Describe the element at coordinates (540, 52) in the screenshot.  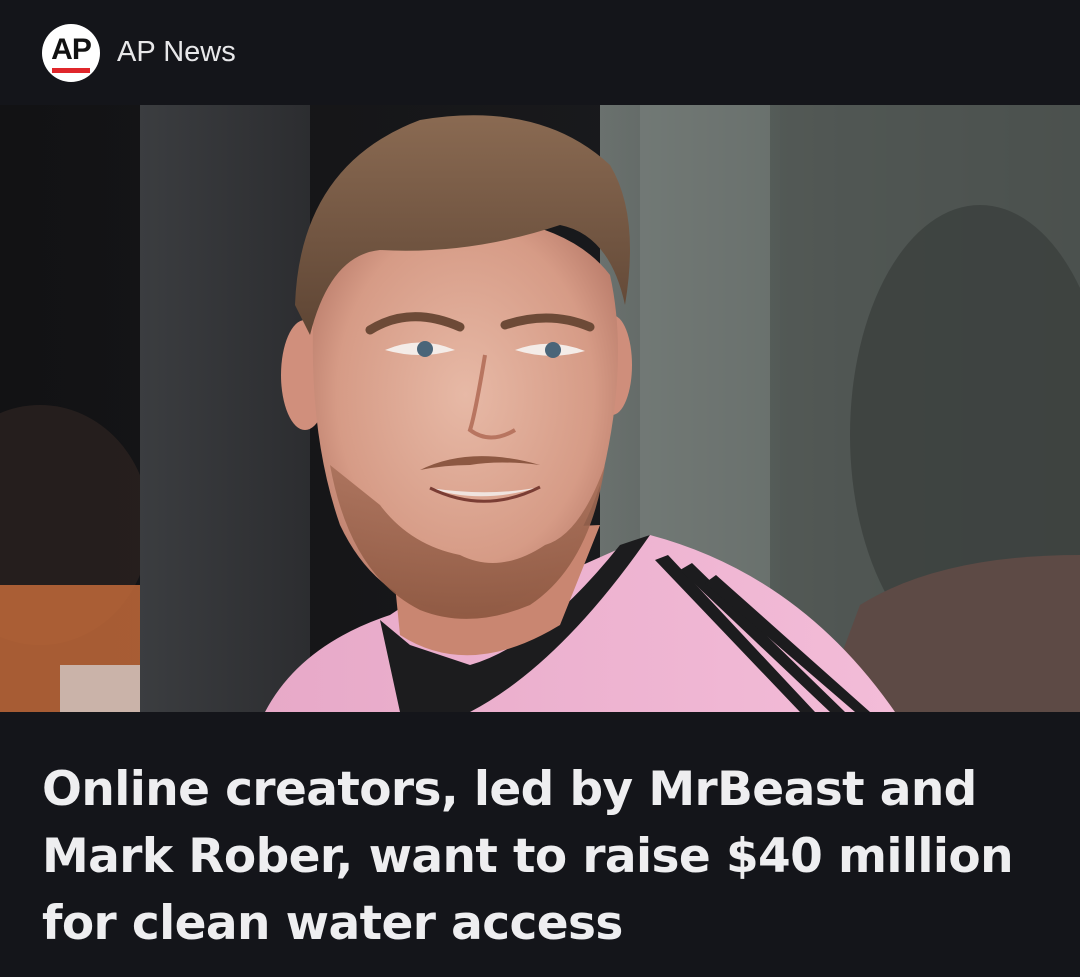
I see `source-header: AP AP News` at that location.